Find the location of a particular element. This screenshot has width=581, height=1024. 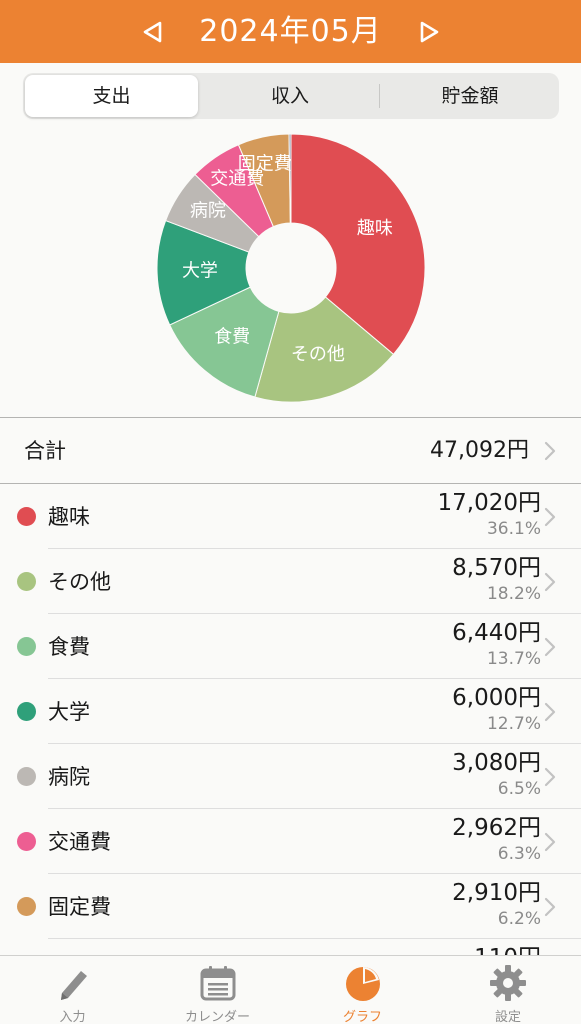

tab-label: 設定 is located at coordinates (507, 1017).